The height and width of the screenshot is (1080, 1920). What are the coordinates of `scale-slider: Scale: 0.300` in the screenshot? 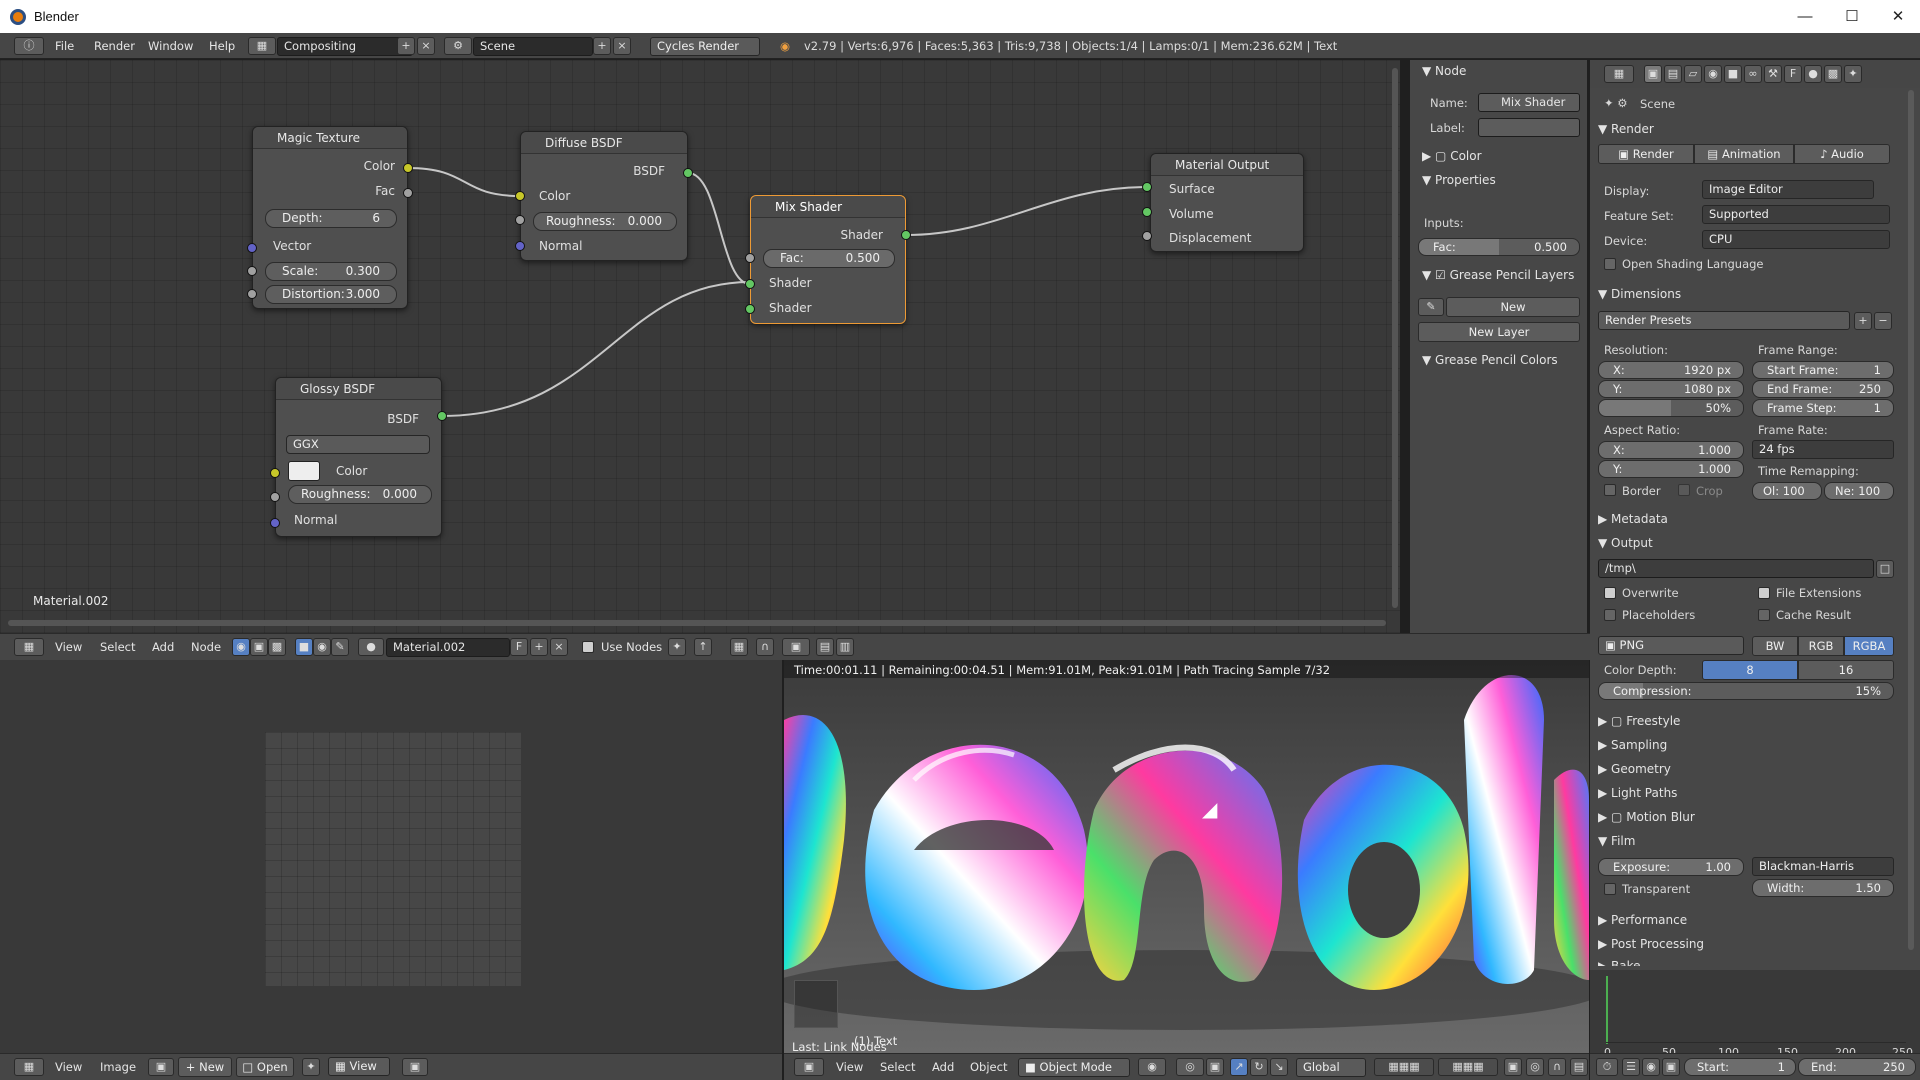 It's located at (331, 271).